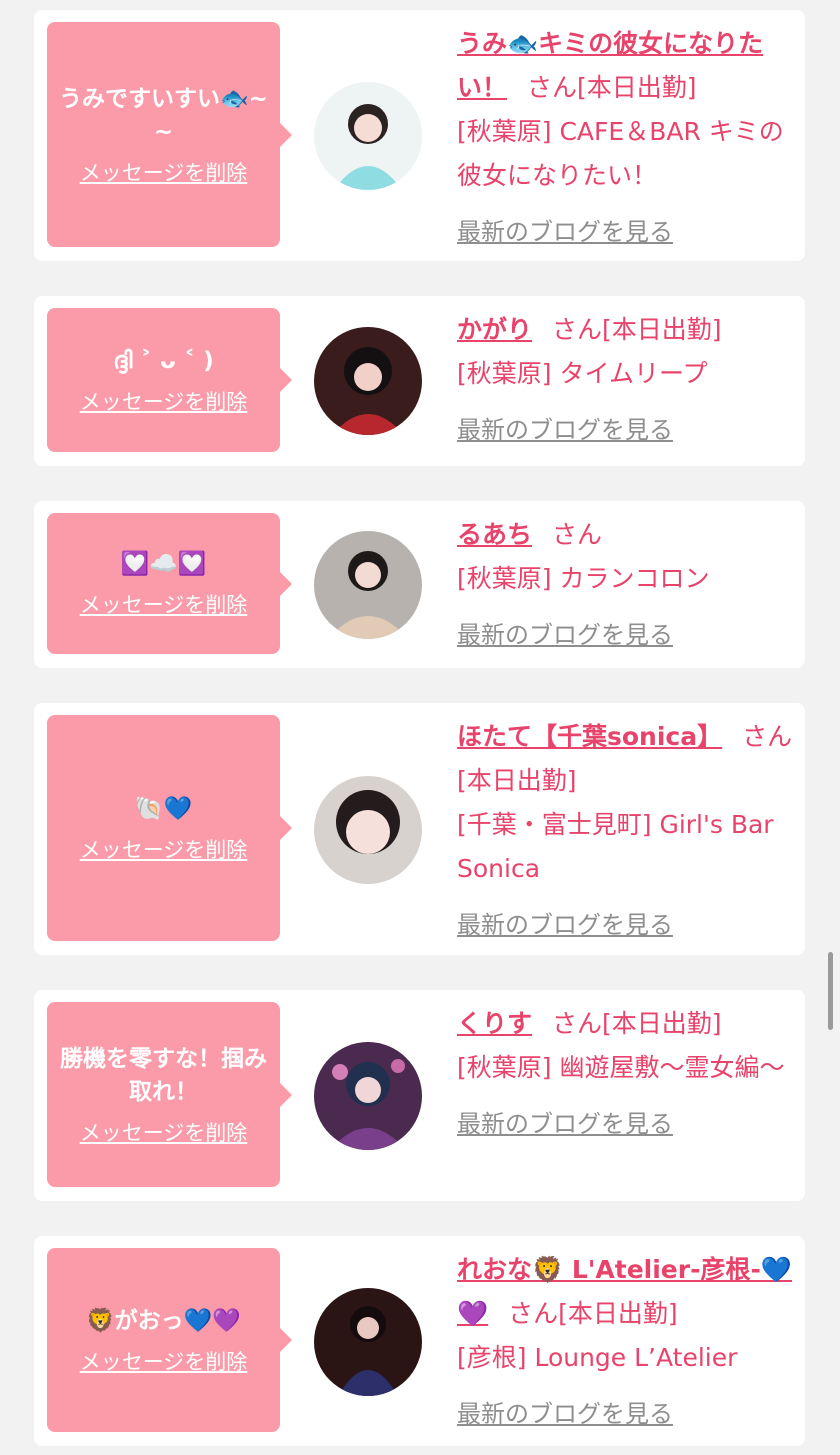 Image resolution: width=840 pixels, height=1455 pixels. Describe the element at coordinates (163, 1320) in the screenshot. I see `message-text: 🦁がおっ💙💜` at that location.